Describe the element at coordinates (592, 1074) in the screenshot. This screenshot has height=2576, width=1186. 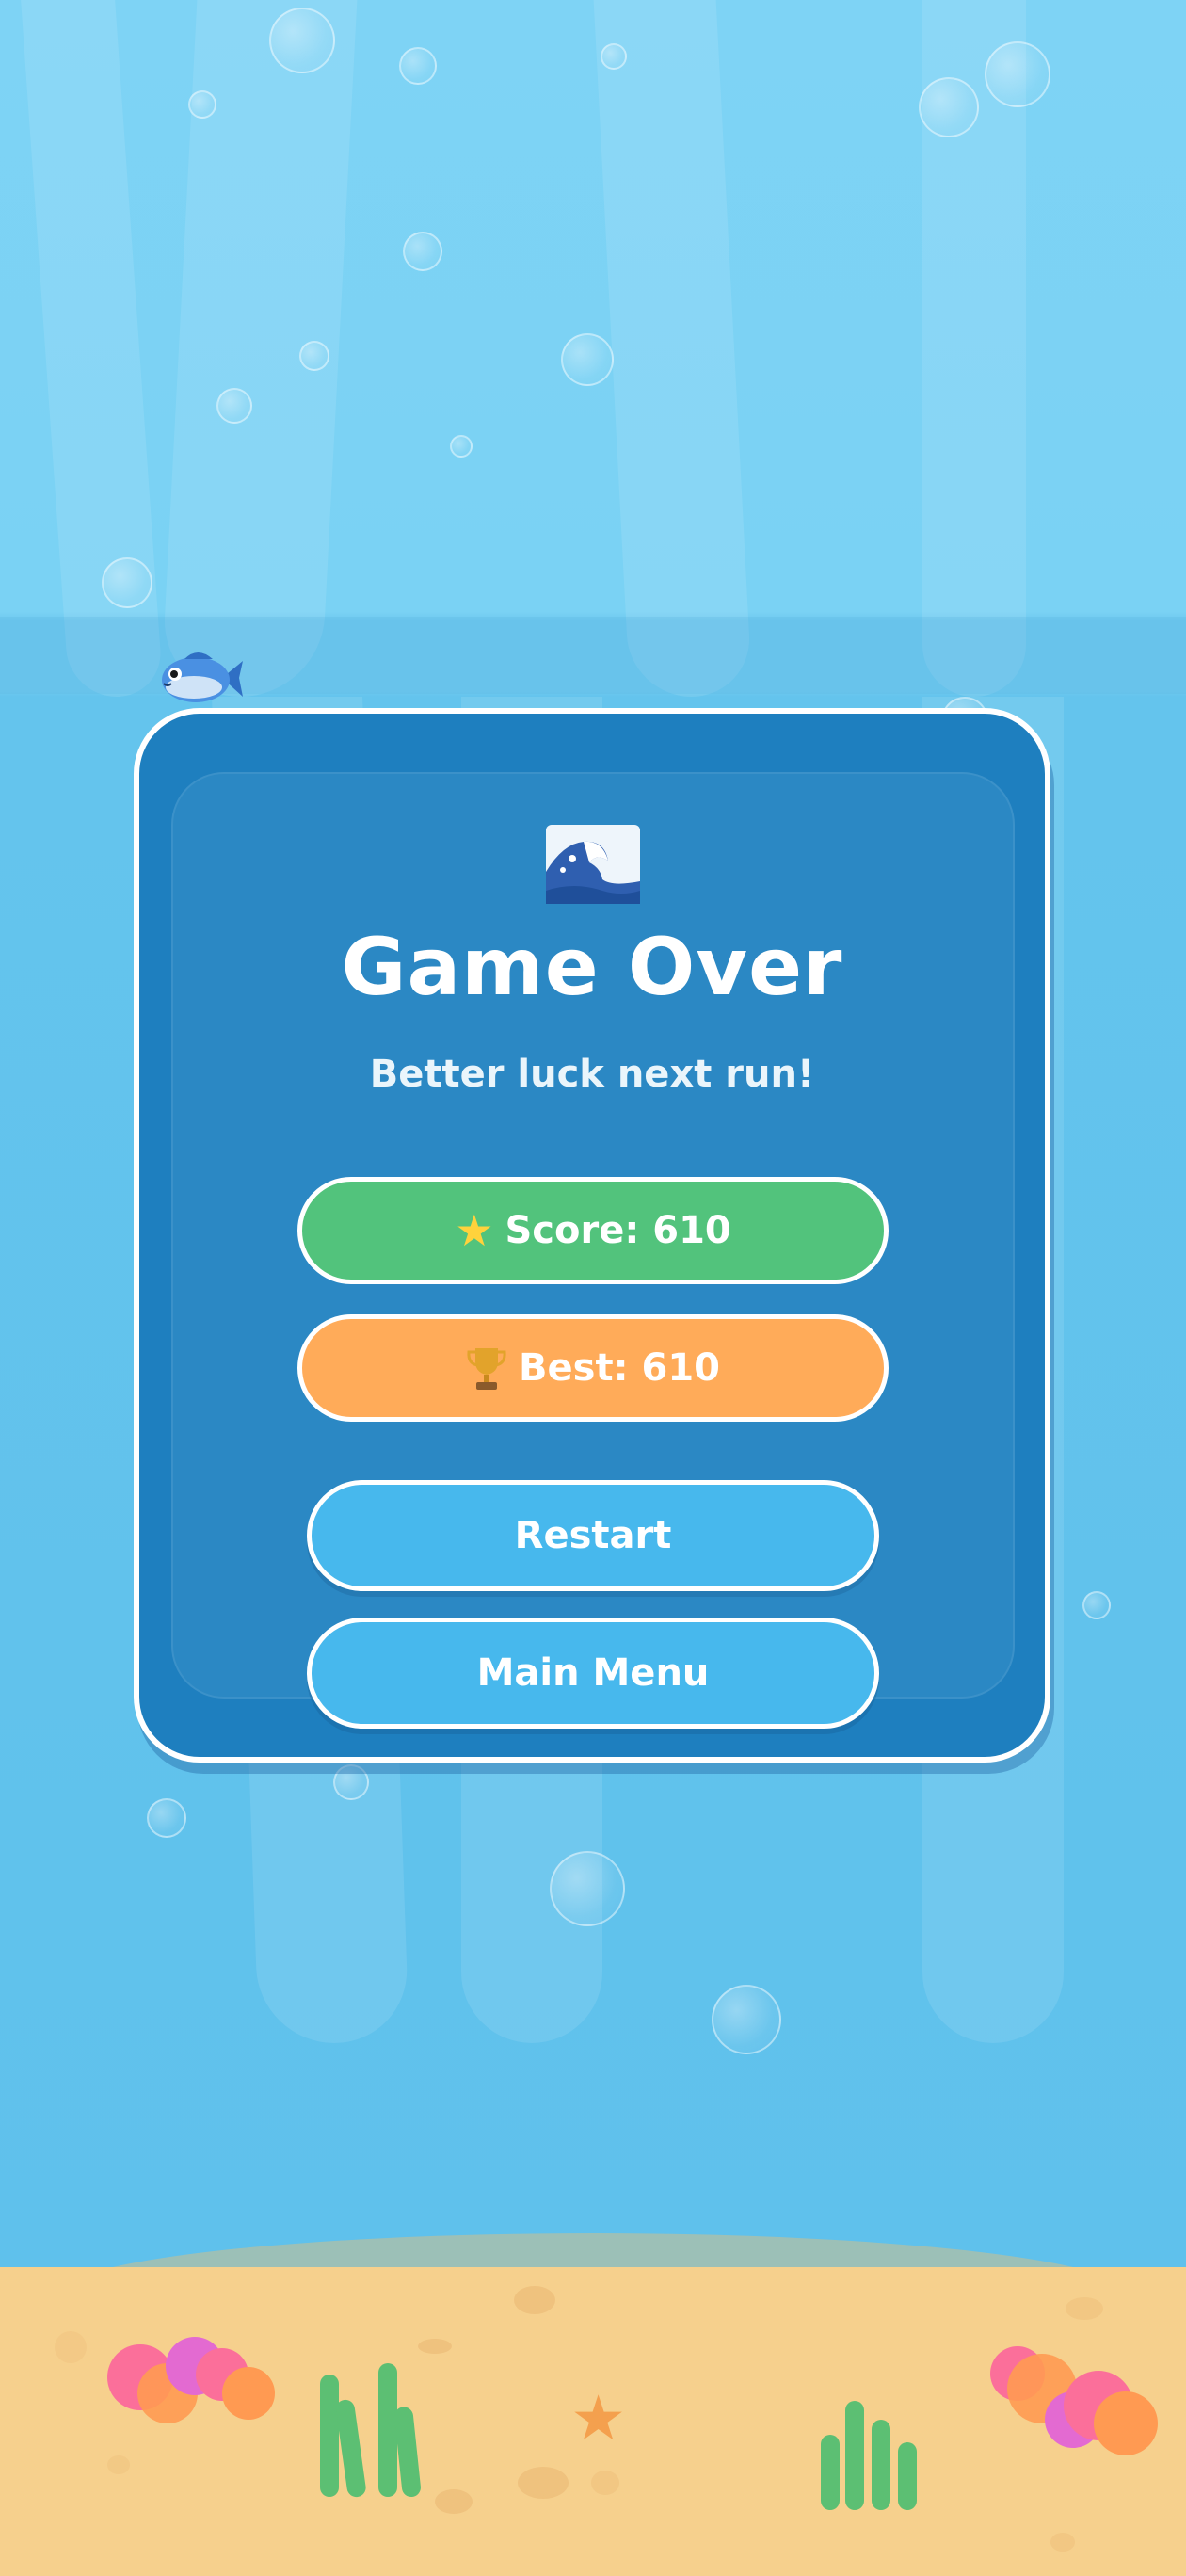
I see `dialog-subtitle: Better luck next run!` at that location.